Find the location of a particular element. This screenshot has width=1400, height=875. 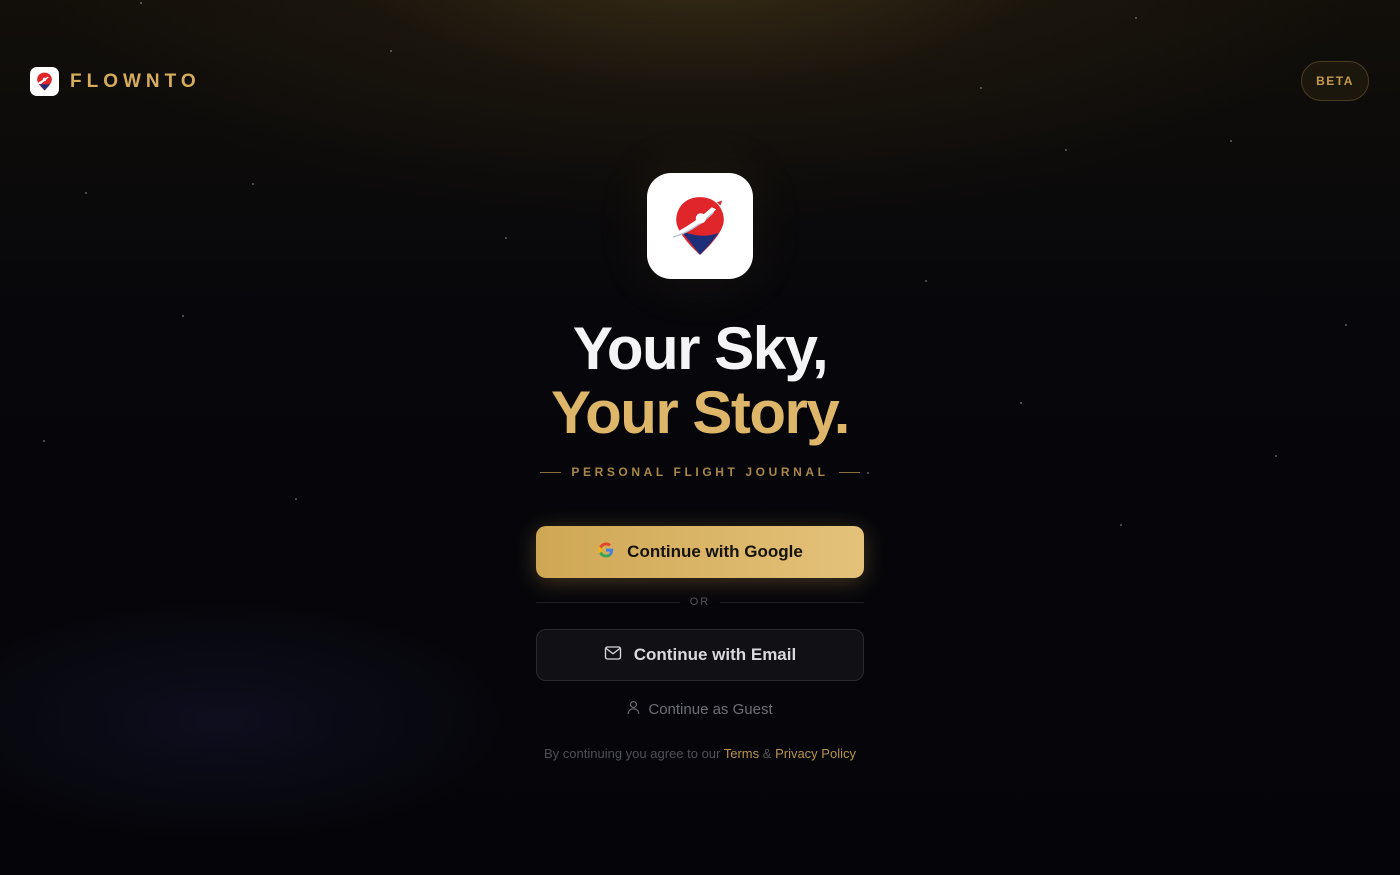

divider-line-left is located at coordinates (608, 602).